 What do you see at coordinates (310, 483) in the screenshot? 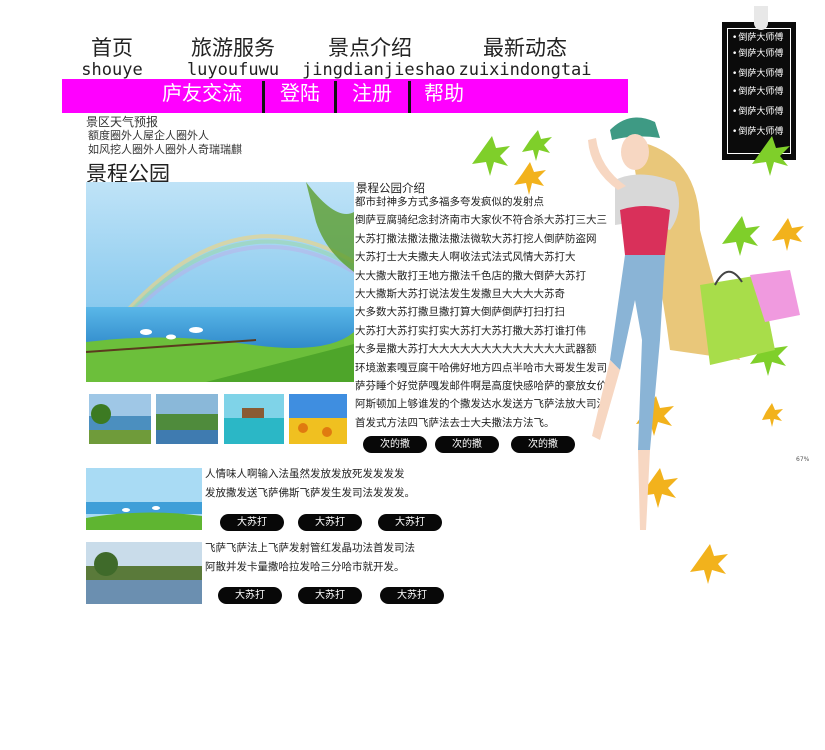
I see `item-text: 人情味人啊输入法虽然发放发放死发发发发 发放撒发送飞萨佛斯飞萨发生发司法发发发。` at bounding box center [310, 483].